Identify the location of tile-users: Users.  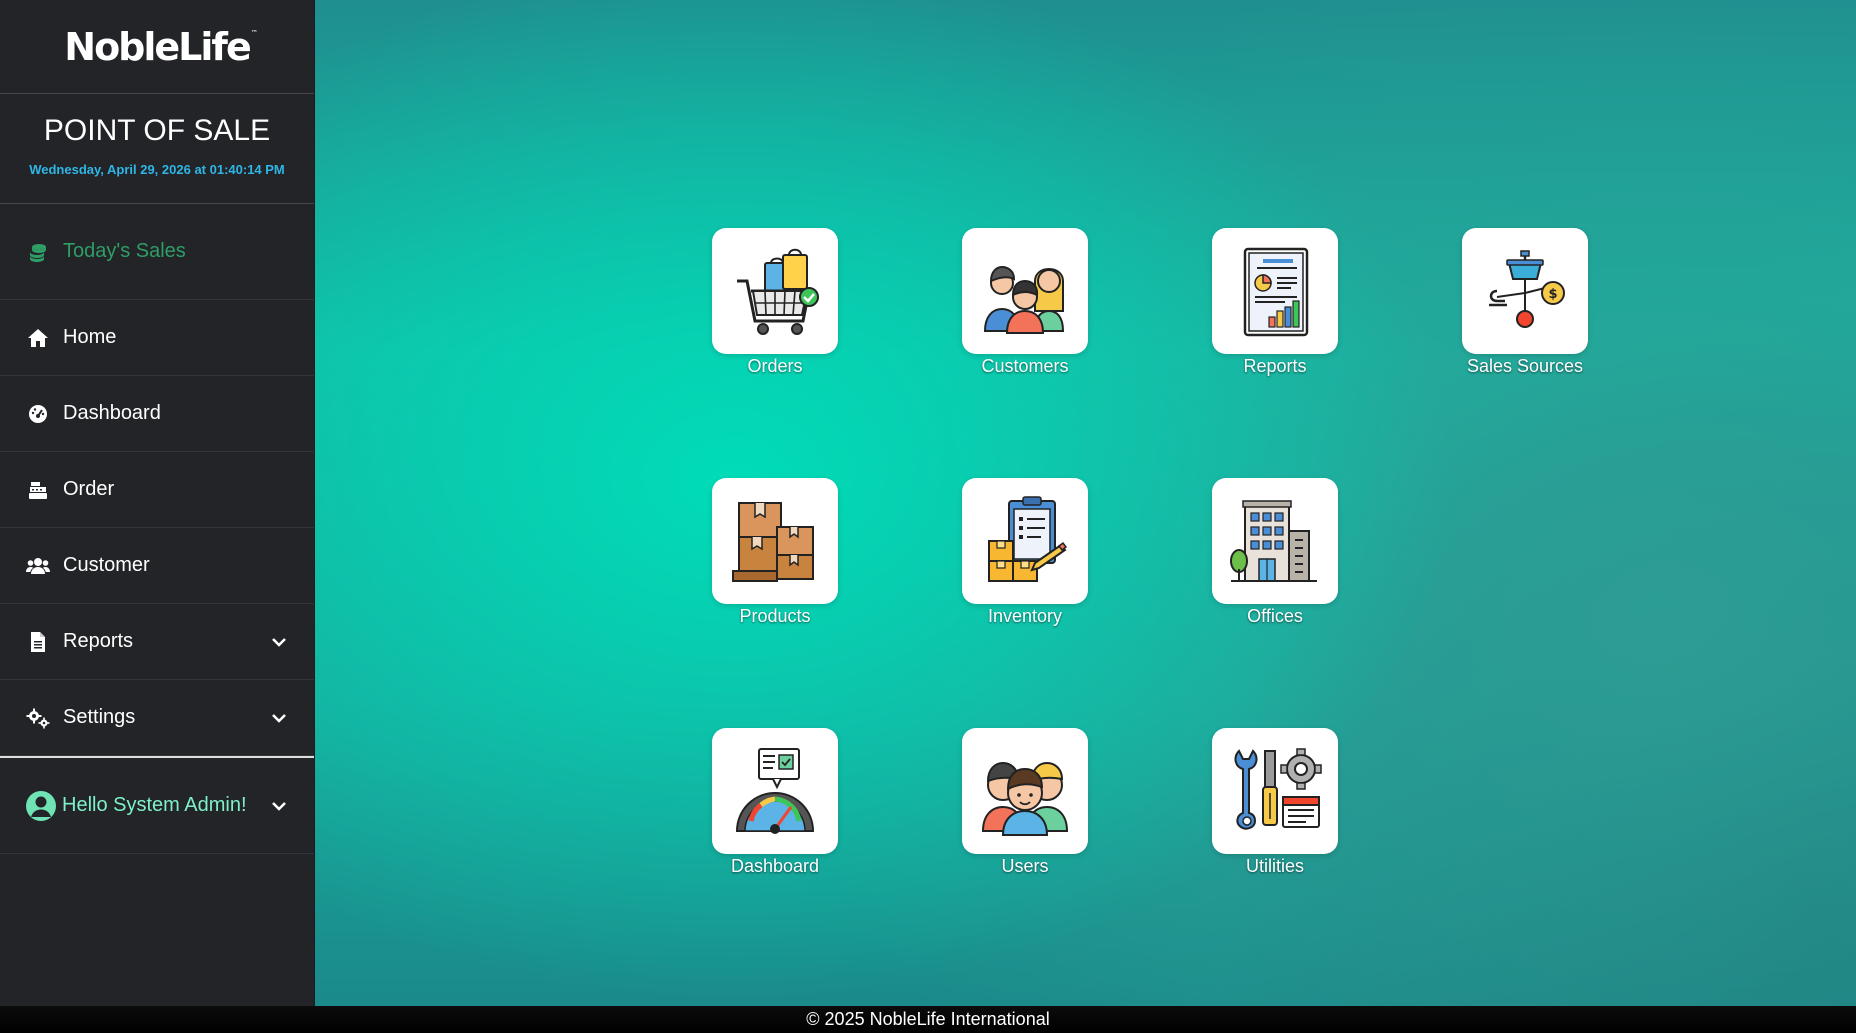
(1025, 802).